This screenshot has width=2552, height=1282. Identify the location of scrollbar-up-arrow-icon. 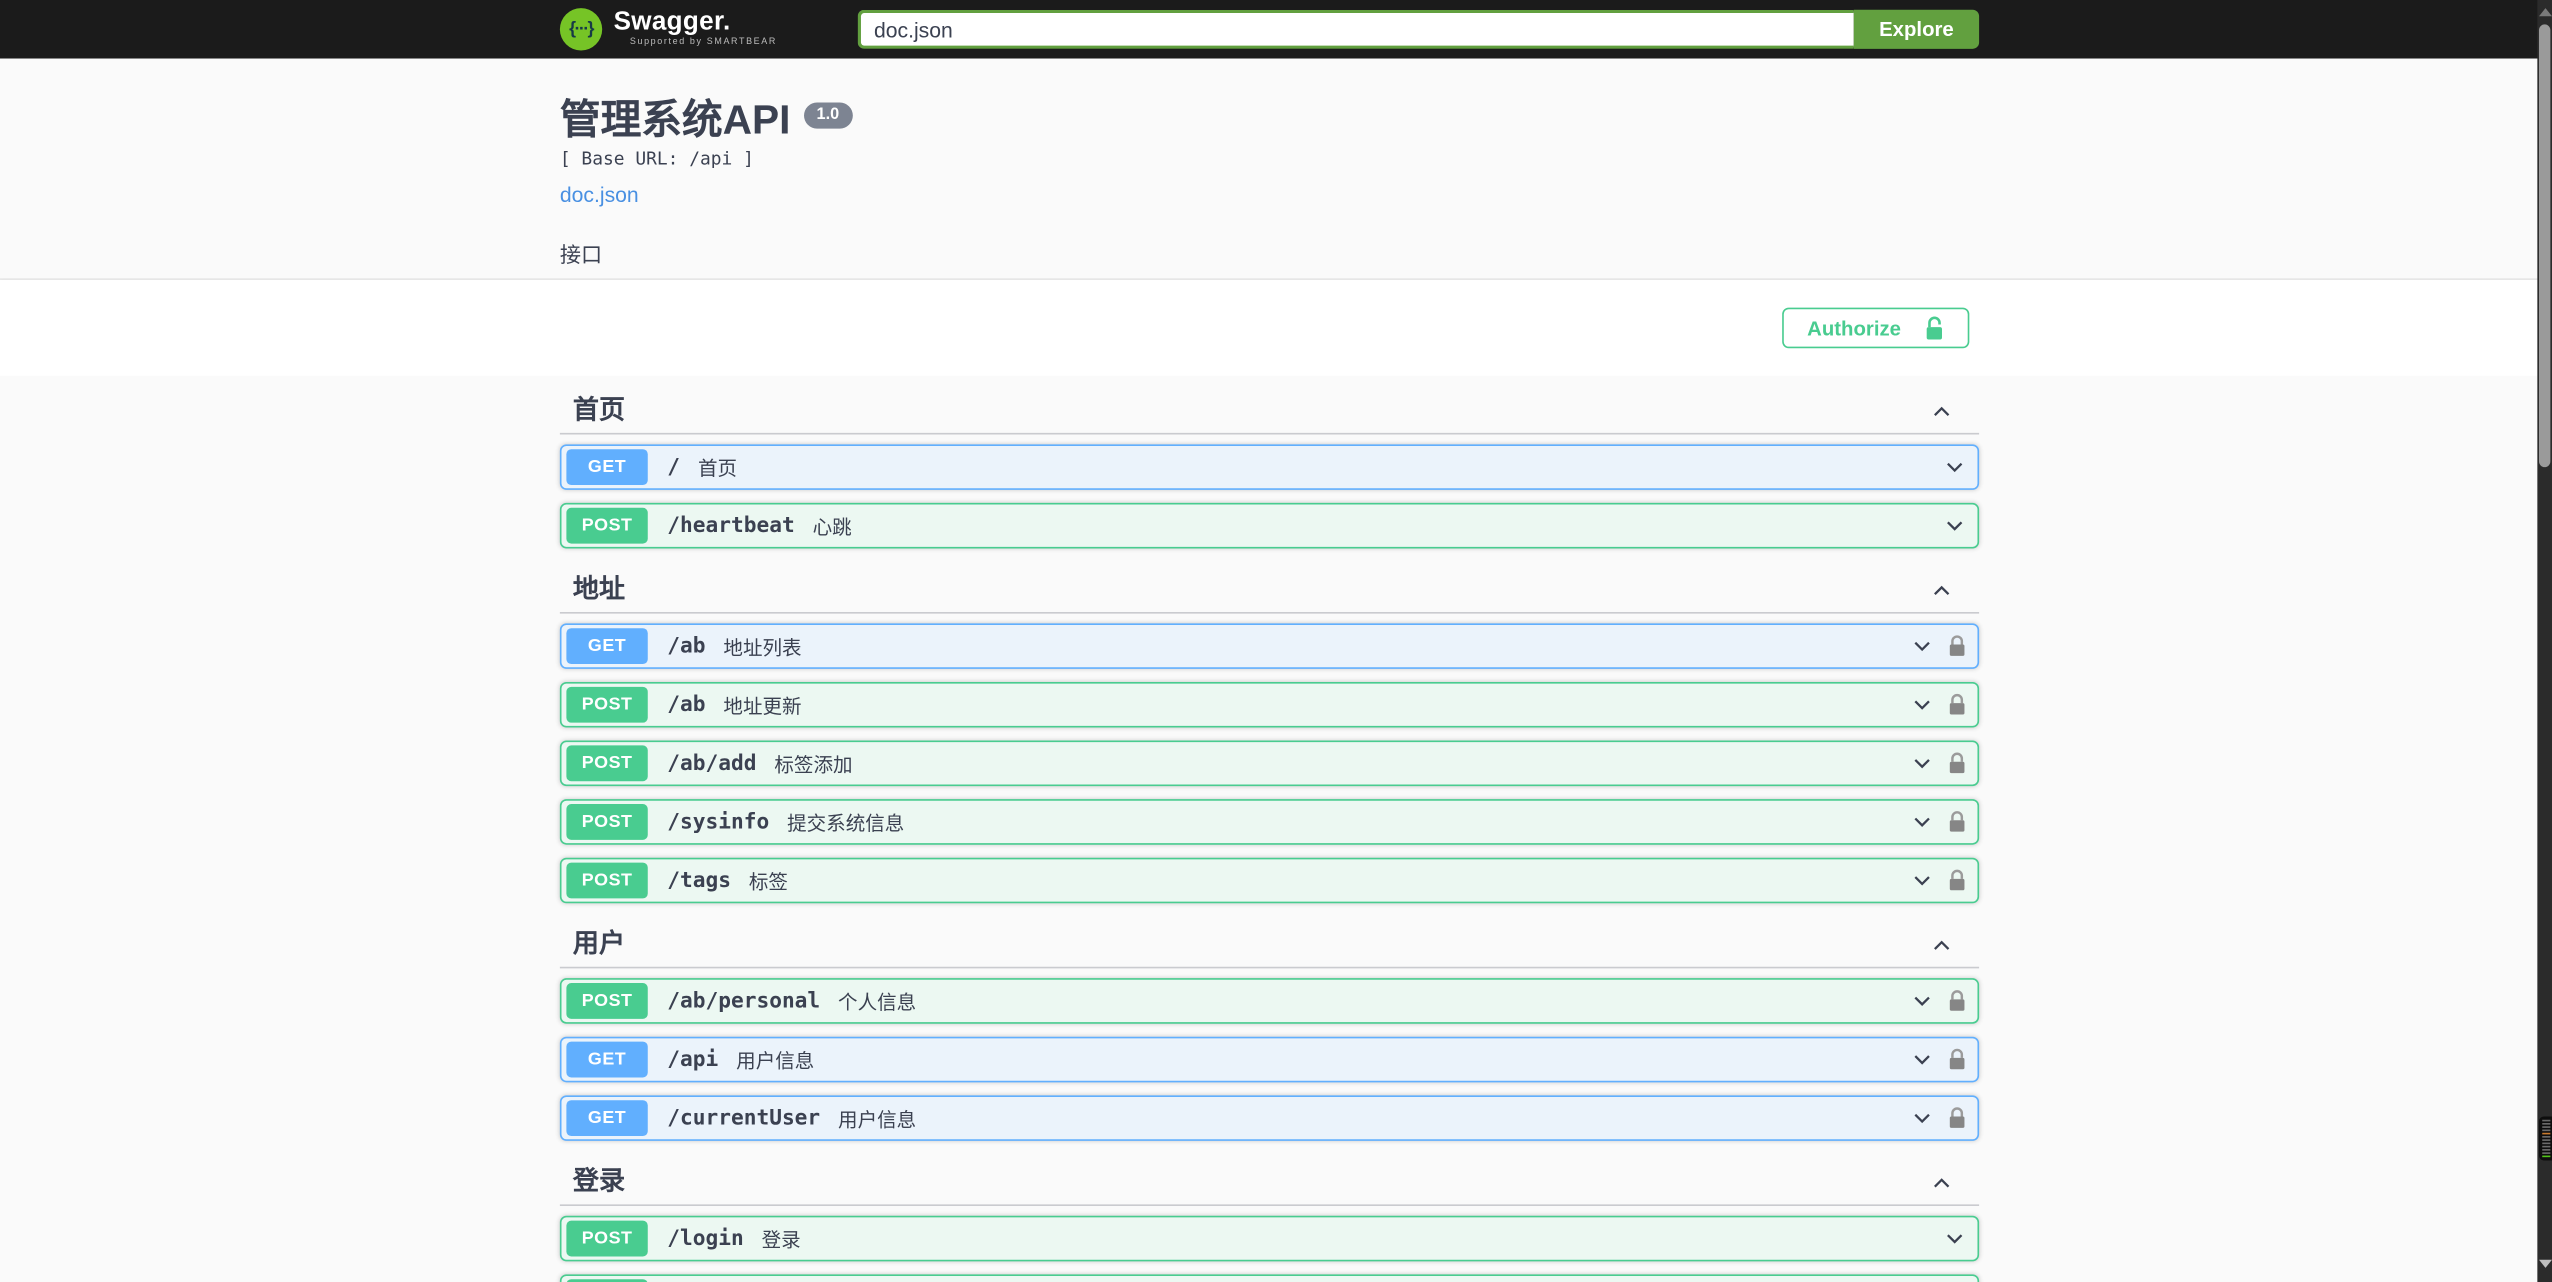
(2544, 12).